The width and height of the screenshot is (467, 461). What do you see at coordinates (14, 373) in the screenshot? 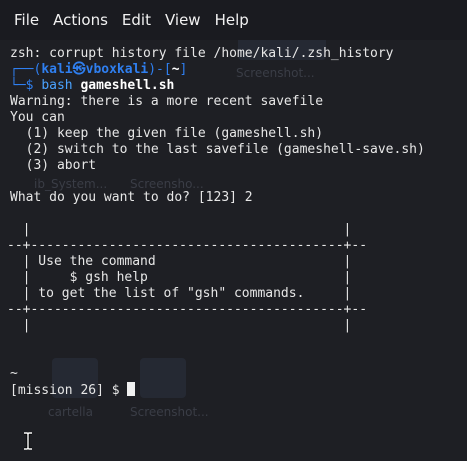
I see `tilde-line: ~` at bounding box center [14, 373].